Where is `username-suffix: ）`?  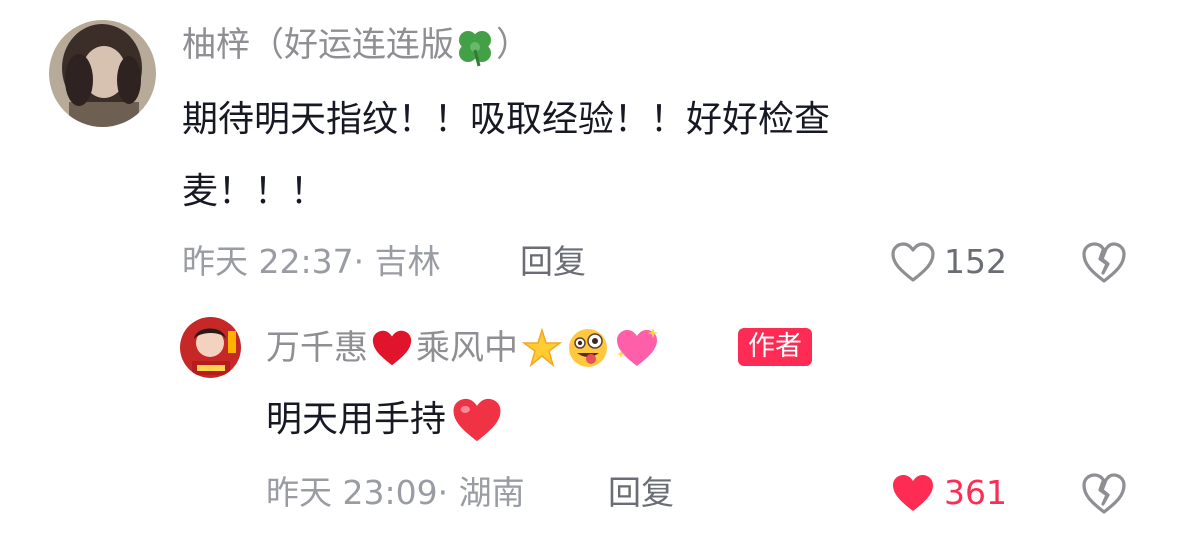 username-suffix: ） is located at coordinates (513, 45).